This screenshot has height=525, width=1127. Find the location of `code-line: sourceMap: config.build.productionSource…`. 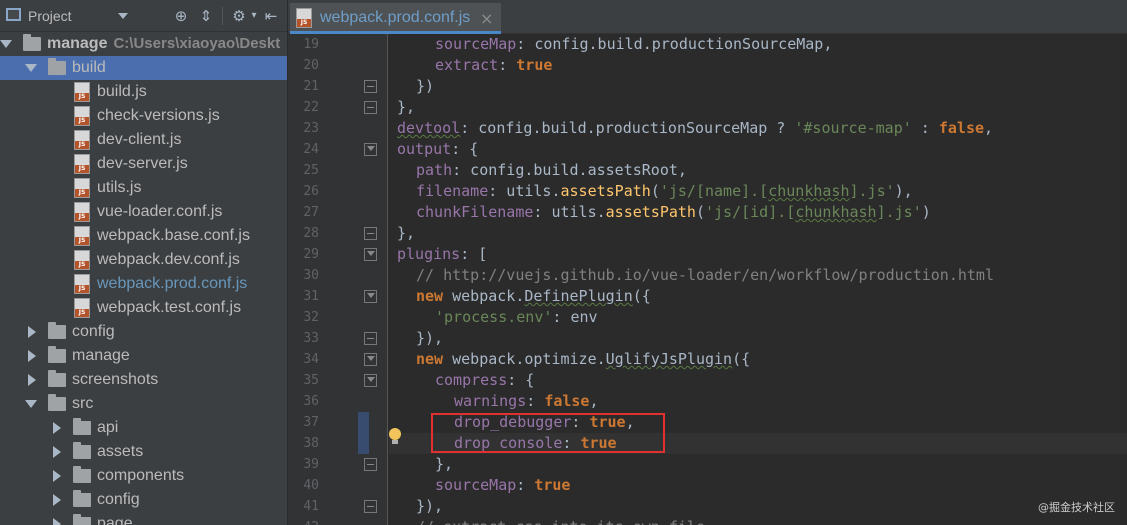

code-line: sourceMap: config.build.productionSource… is located at coordinates (758, 44).